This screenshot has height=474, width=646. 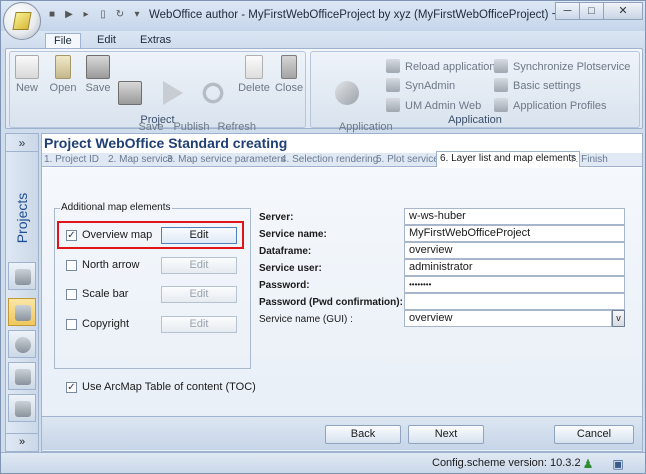 What do you see at coordinates (567, 11) in the screenshot?
I see `minimize-button: ─` at bounding box center [567, 11].